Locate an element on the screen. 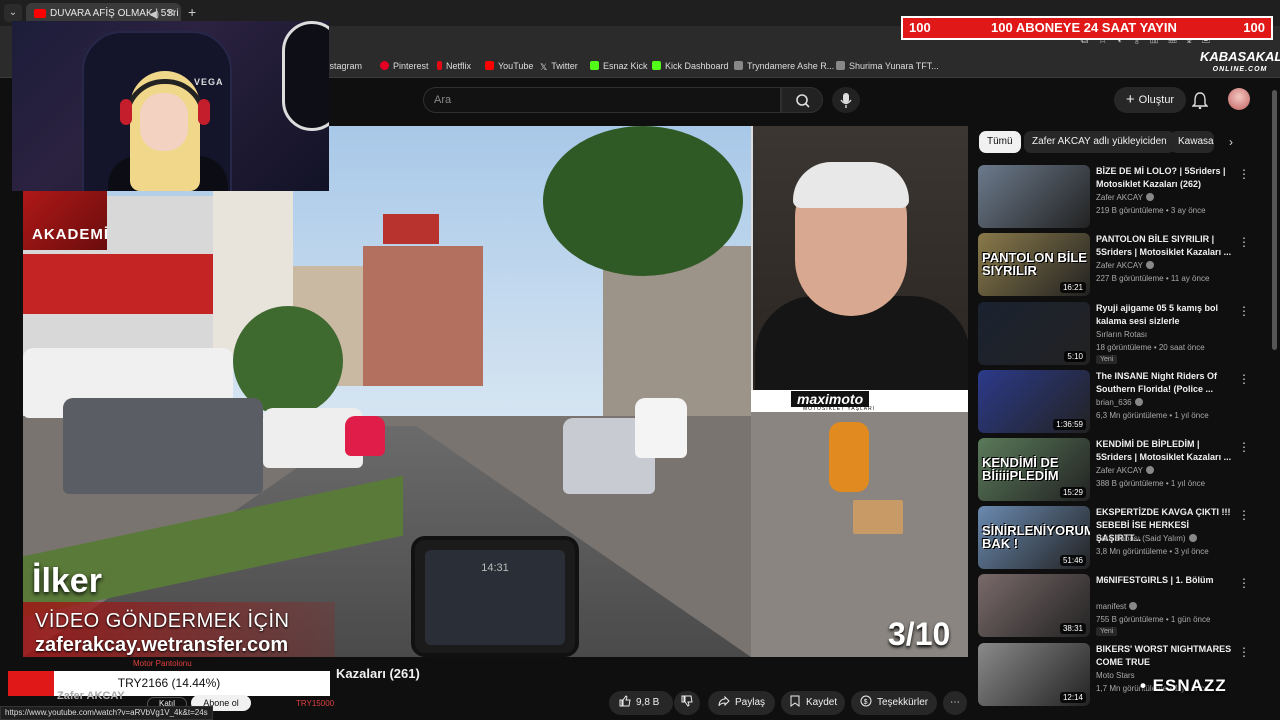 The width and height of the screenshot is (1280, 720). thumbnail-text: SİNİRLENİYORUM BAK ! is located at coordinates (1036, 537).